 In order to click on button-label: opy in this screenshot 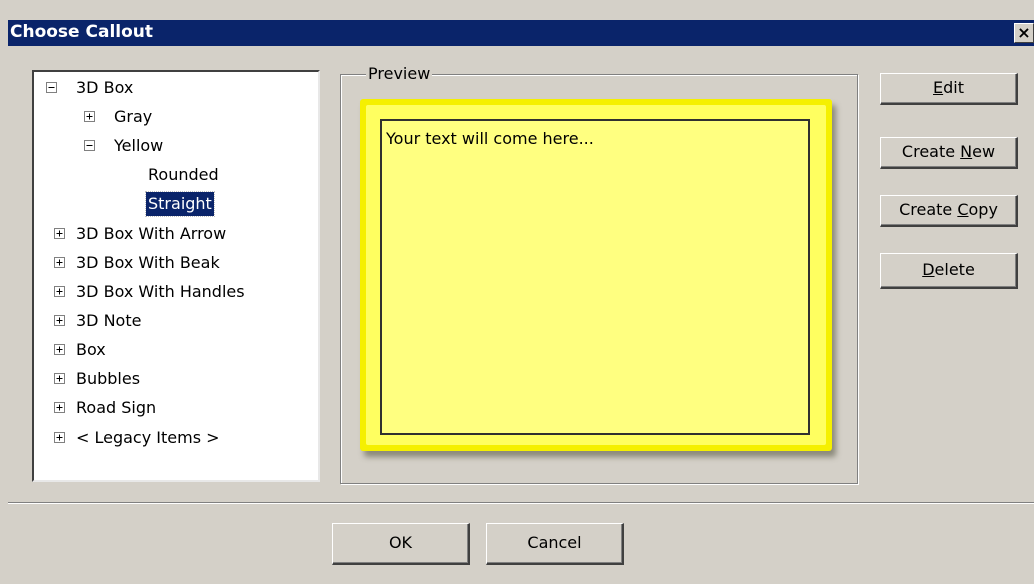, I will do `click(983, 209)`.